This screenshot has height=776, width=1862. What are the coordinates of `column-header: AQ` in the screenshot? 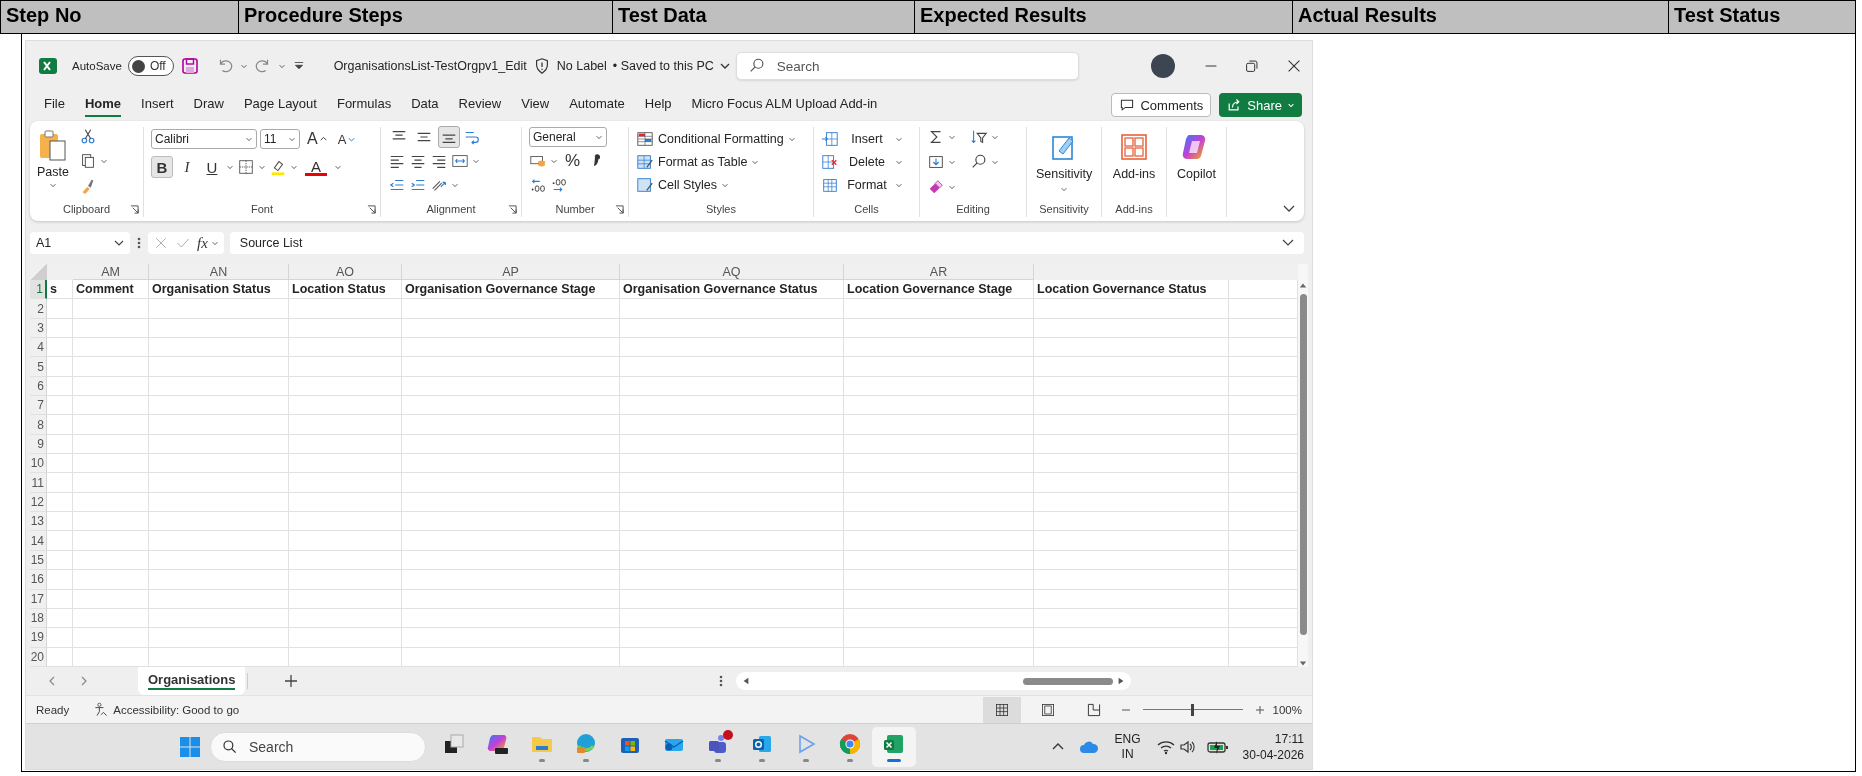 It's located at (732, 272).